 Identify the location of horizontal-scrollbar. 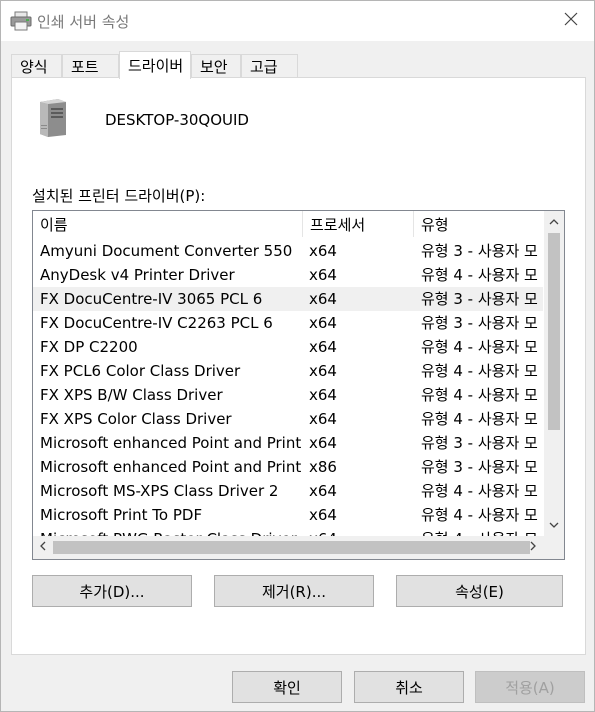
(298, 547).